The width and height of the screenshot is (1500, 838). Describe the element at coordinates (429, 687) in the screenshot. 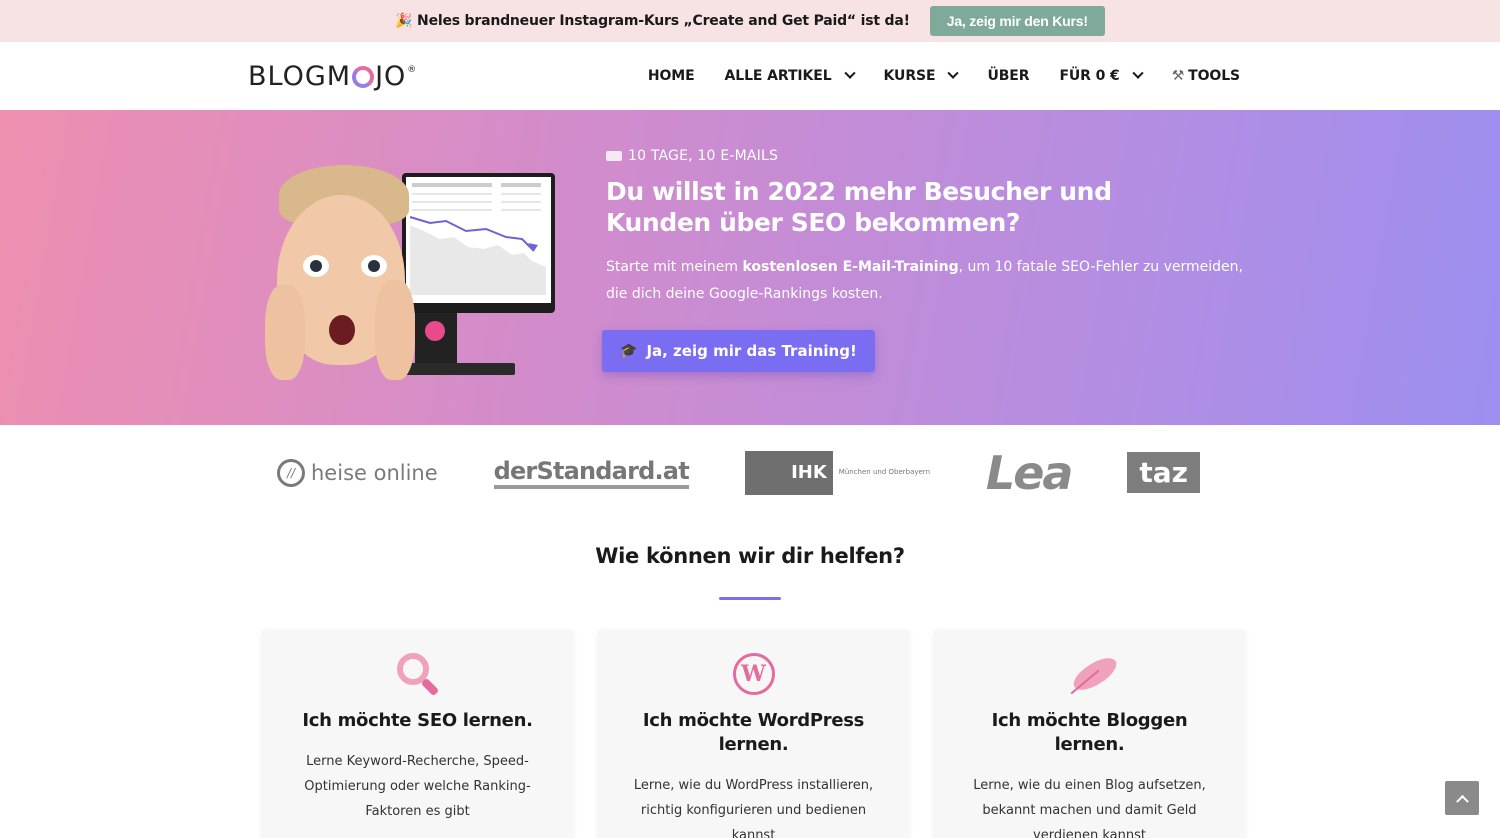

I see `search-icon-handle` at that location.